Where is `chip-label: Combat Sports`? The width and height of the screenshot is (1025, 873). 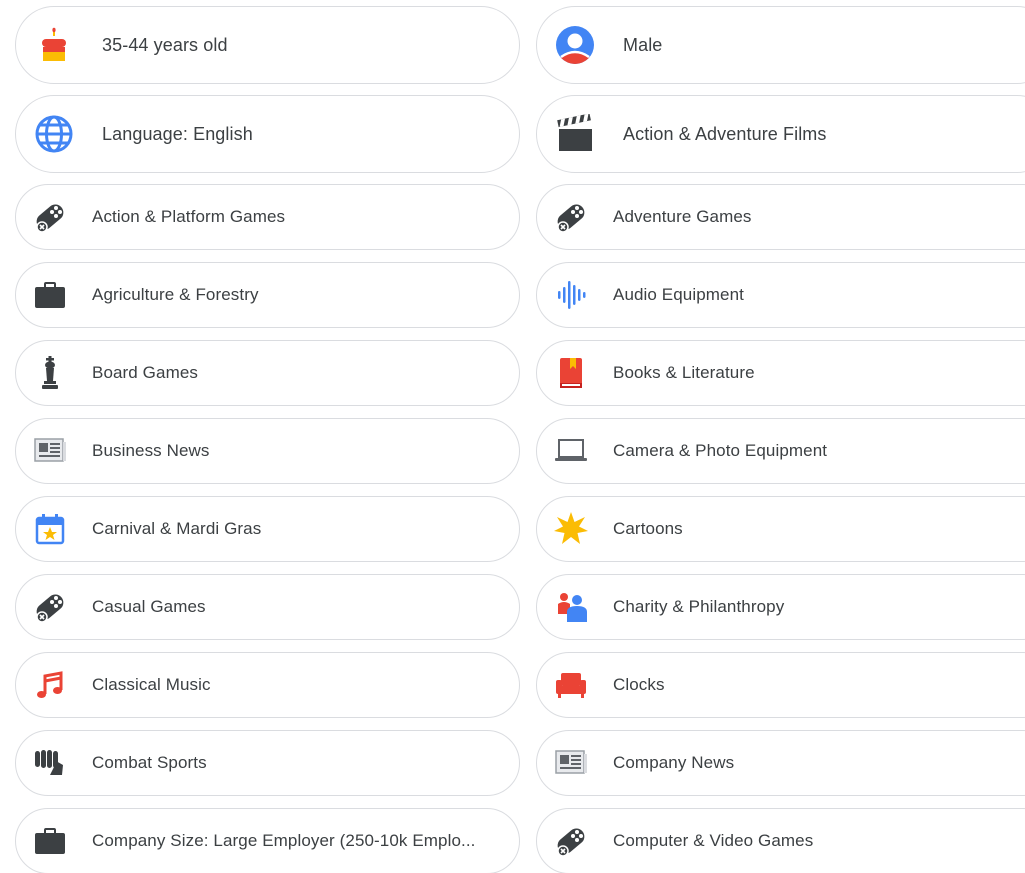
chip-label: Combat Sports is located at coordinates (149, 762).